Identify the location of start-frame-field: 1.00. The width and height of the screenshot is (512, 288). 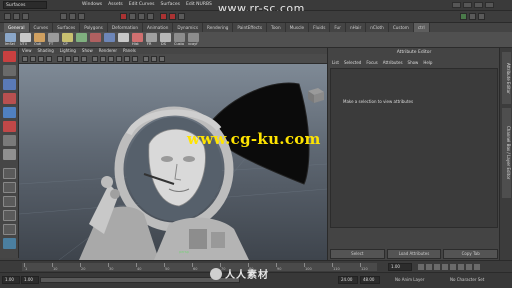
(11, 280).